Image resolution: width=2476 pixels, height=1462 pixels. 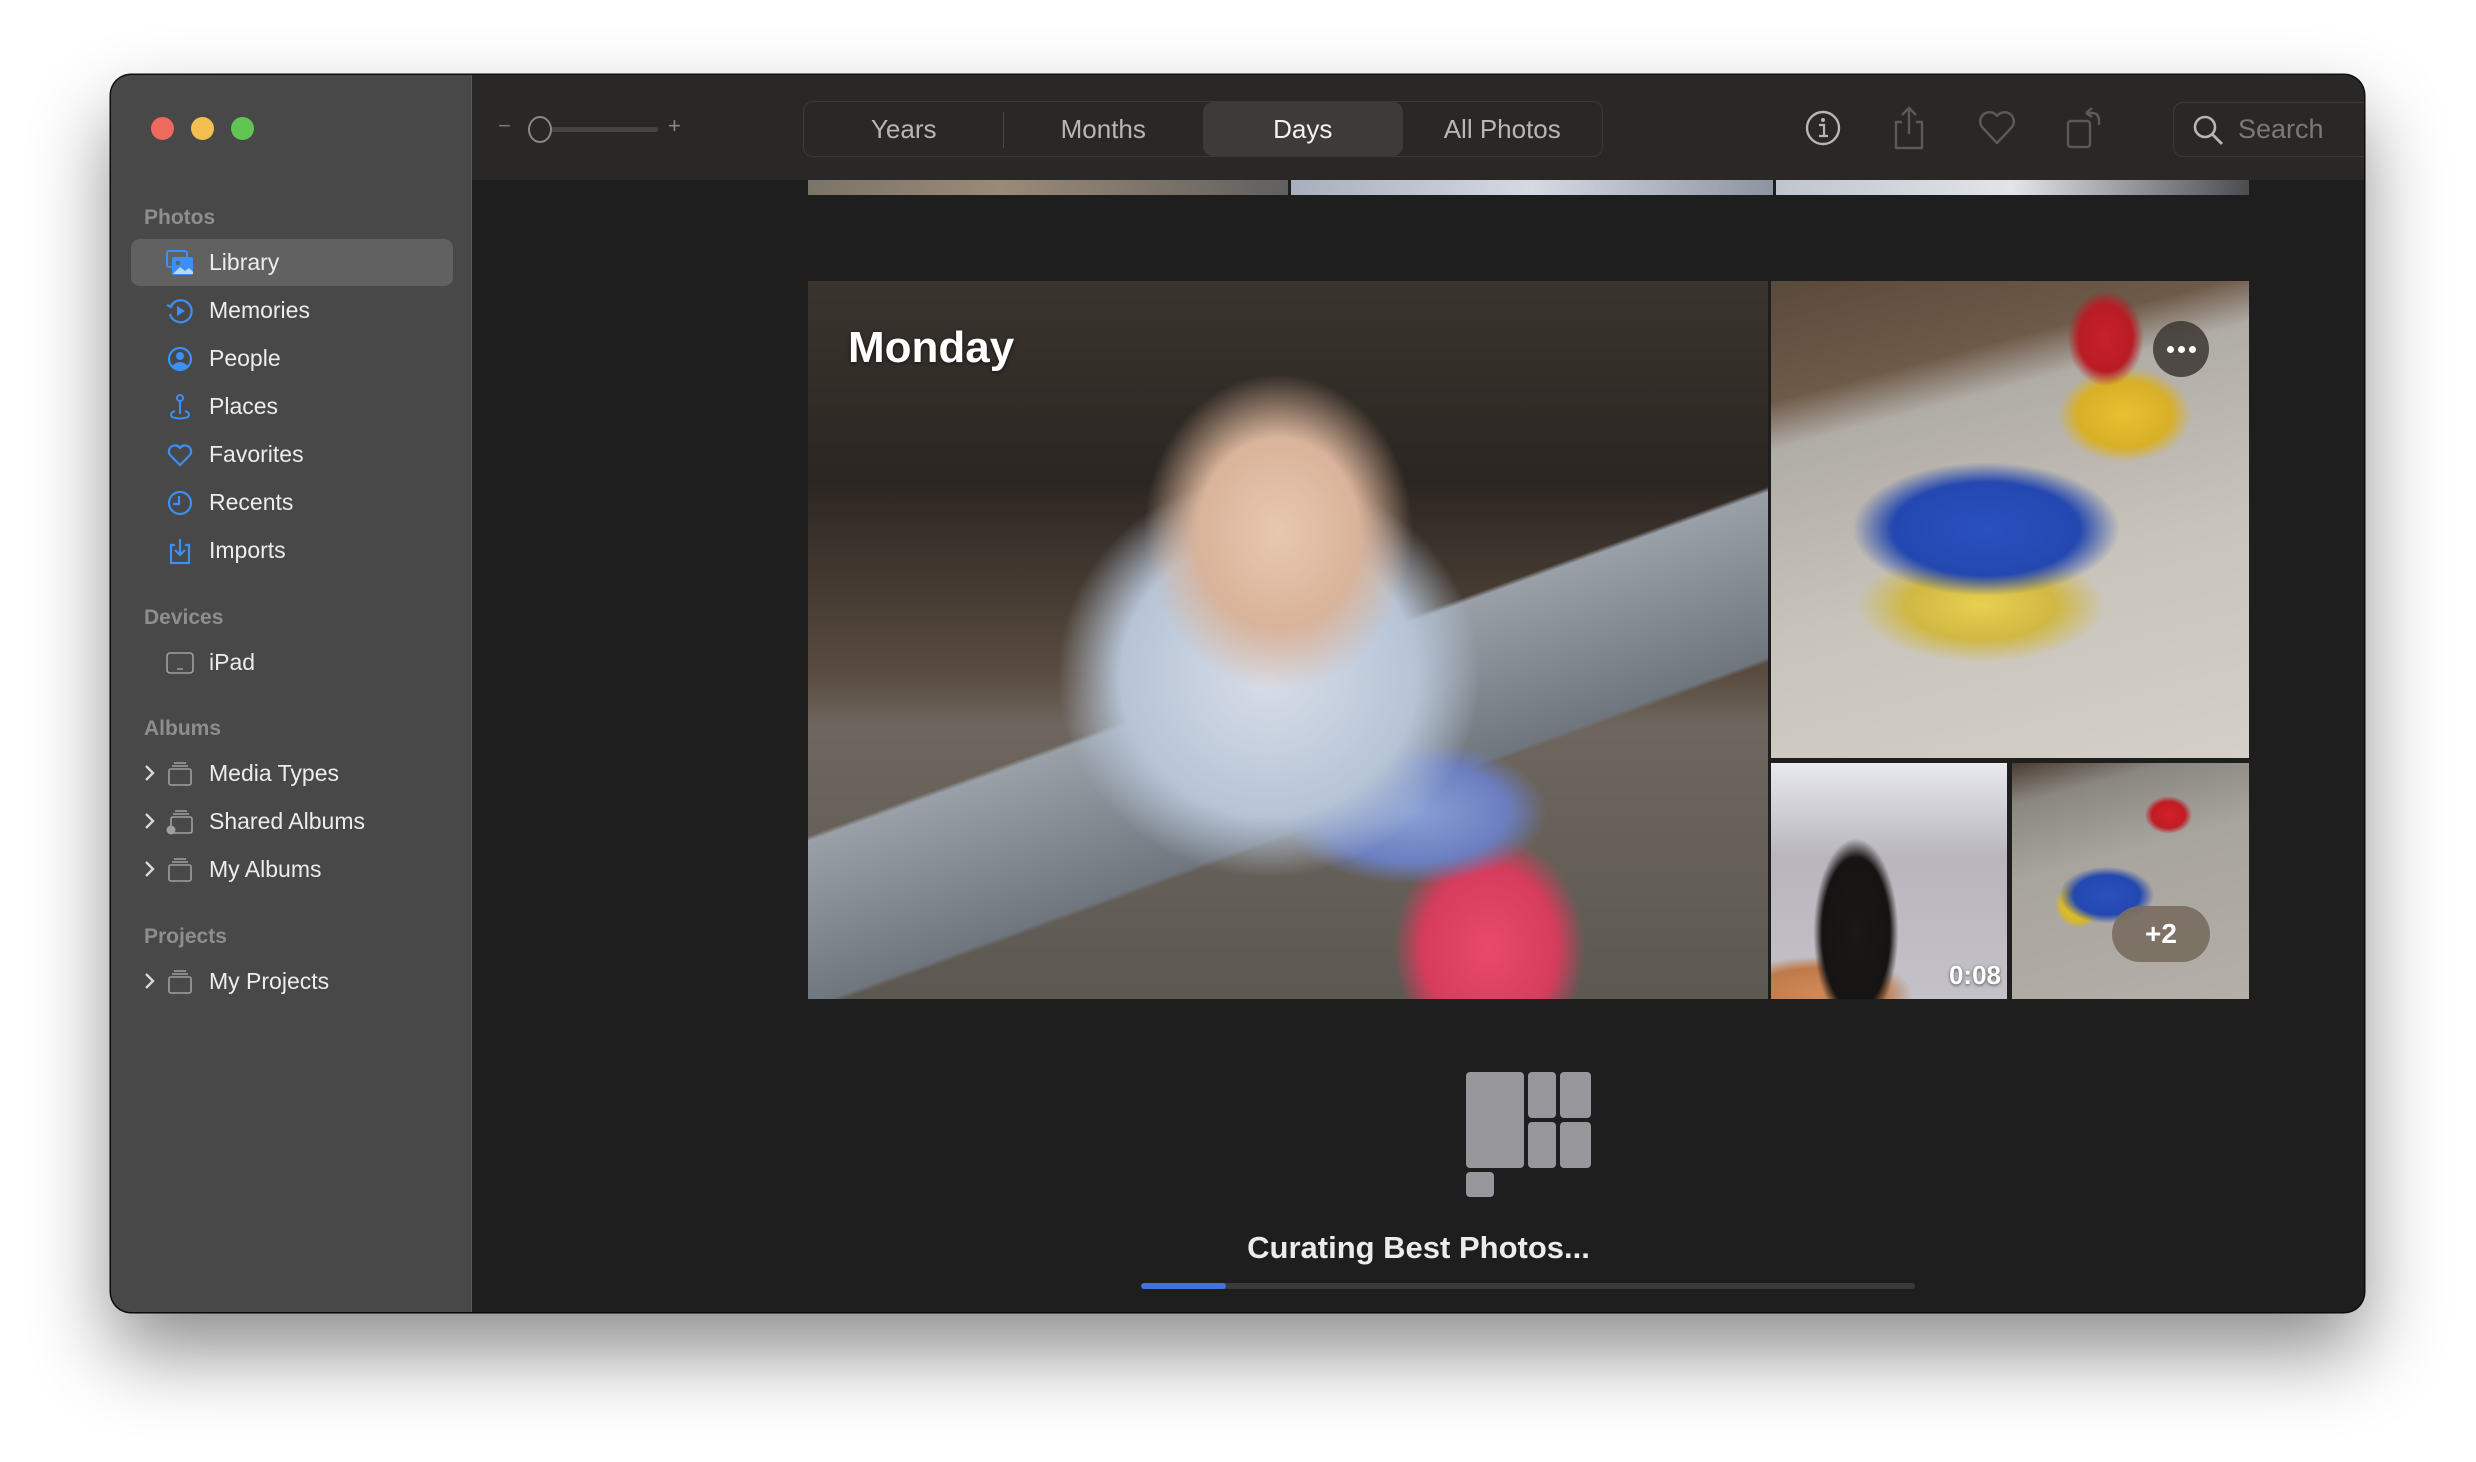 I want to click on sidebar-item-label: People, so click(x=245, y=358).